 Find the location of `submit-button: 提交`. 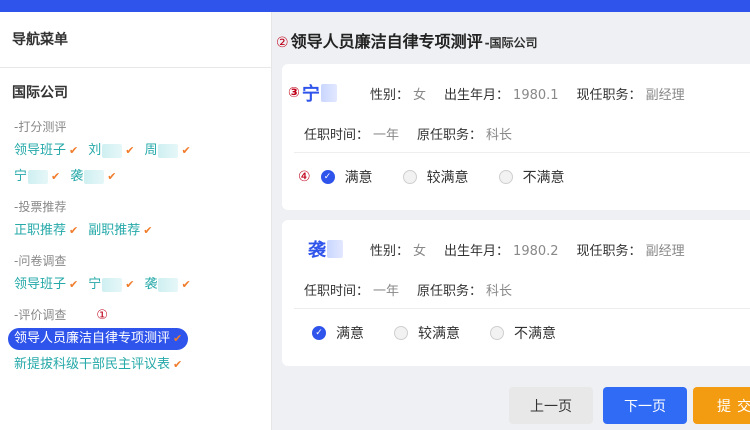

submit-button: 提交 is located at coordinates (721, 405).